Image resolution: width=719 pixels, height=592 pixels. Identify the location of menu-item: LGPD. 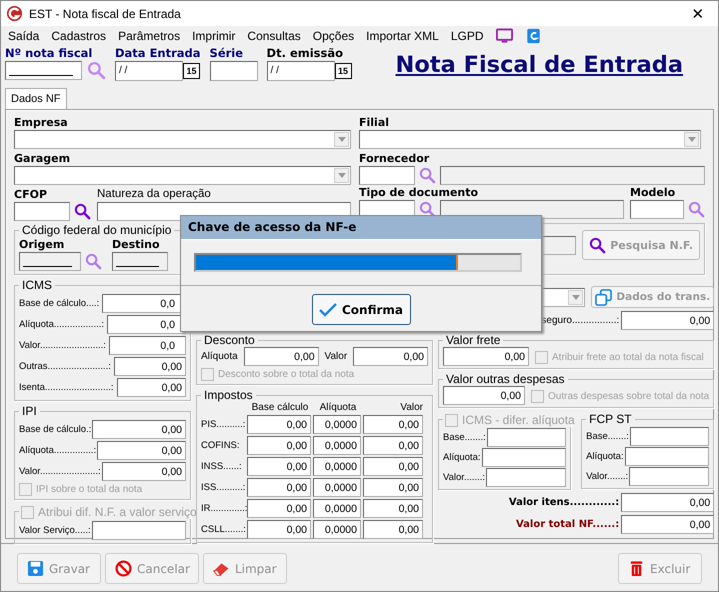
(467, 36).